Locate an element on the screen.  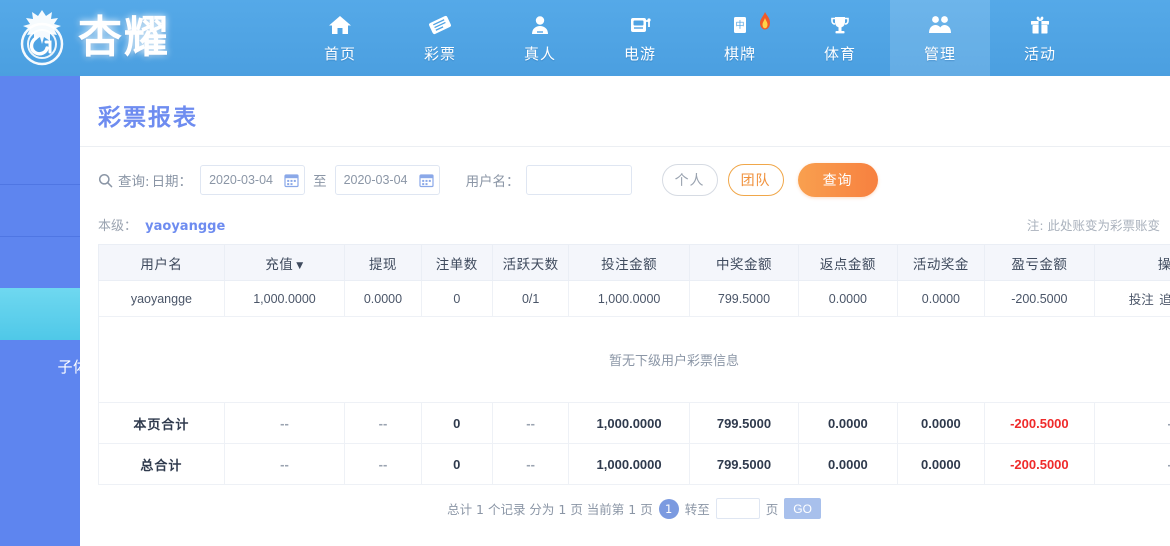
nav-item-lottery: 彩票 is located at coordinates (440, 38).